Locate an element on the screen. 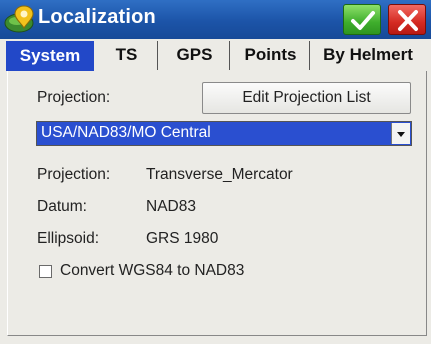  detail-datum-label: Datum: is located at coordinates (62, 206).